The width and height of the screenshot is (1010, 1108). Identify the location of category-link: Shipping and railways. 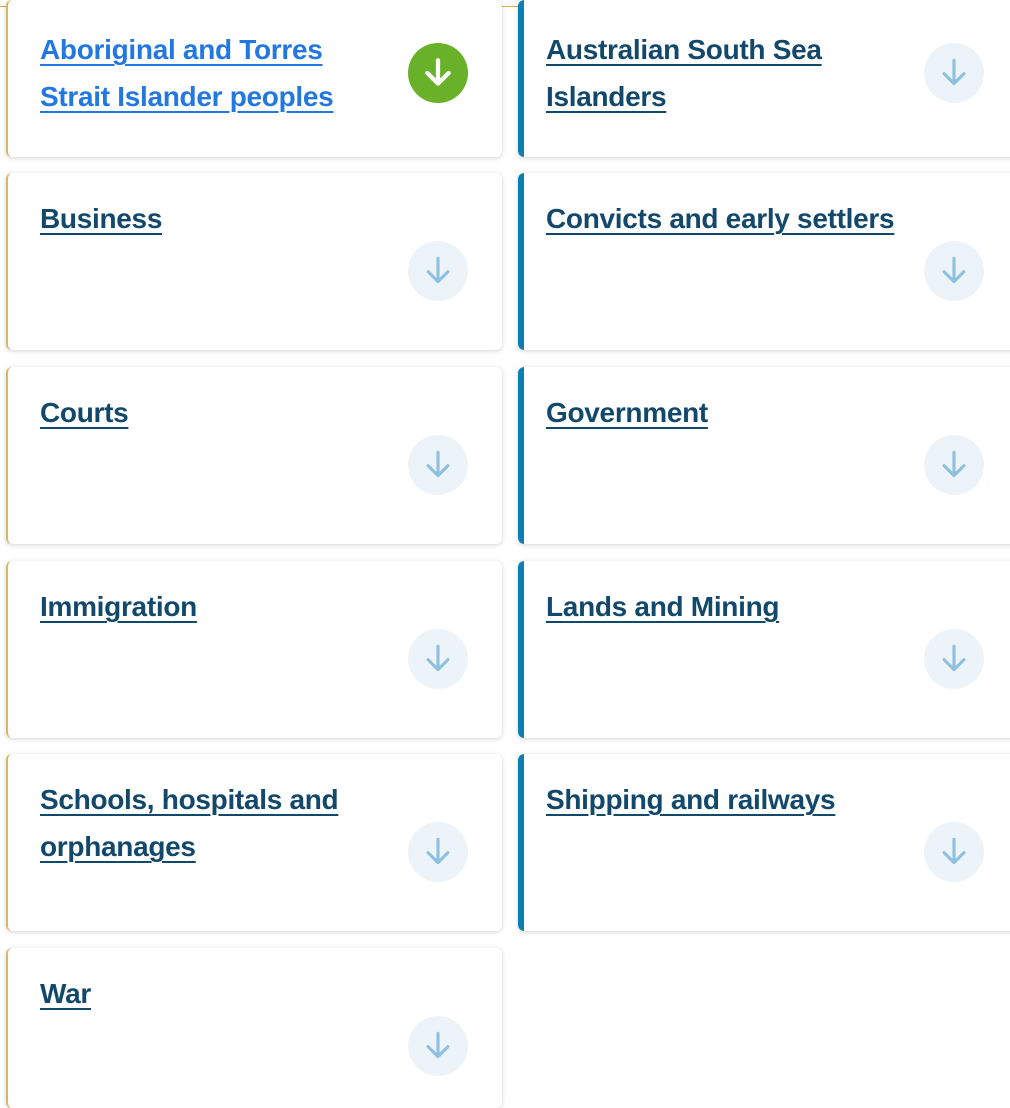
(726, 799).